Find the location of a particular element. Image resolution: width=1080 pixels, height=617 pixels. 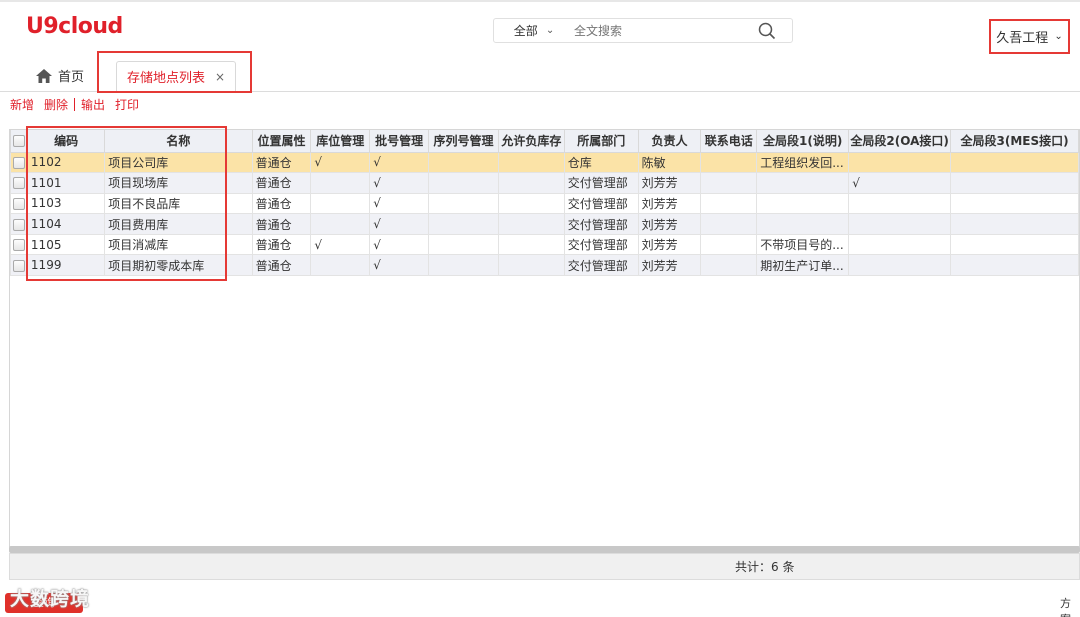

column-header: 全局段3(MES接口) is located at coordinates (1014, 141).